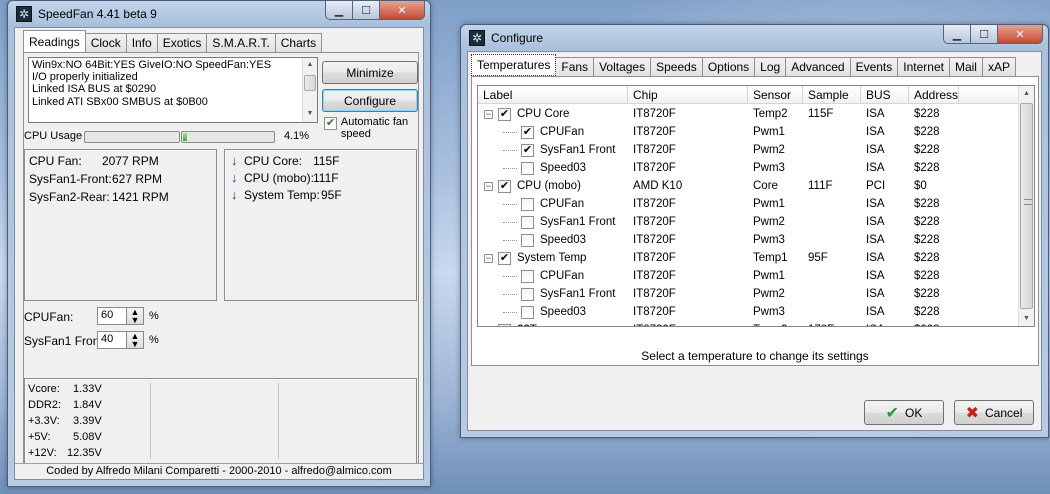 The image size is (1050, 494). I want to click on scroll-thumb, so click(310, 83).